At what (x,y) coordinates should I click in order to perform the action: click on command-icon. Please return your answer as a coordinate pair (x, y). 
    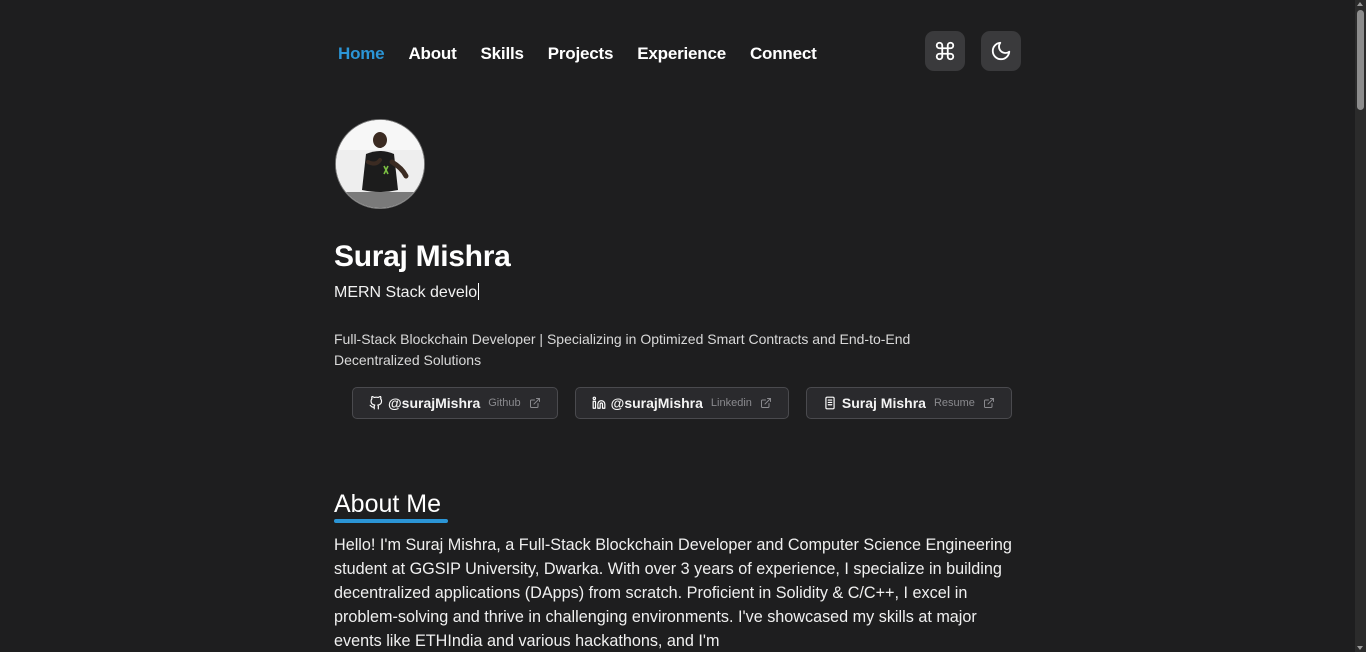
    Looking at the image, I should click on (945, 51).